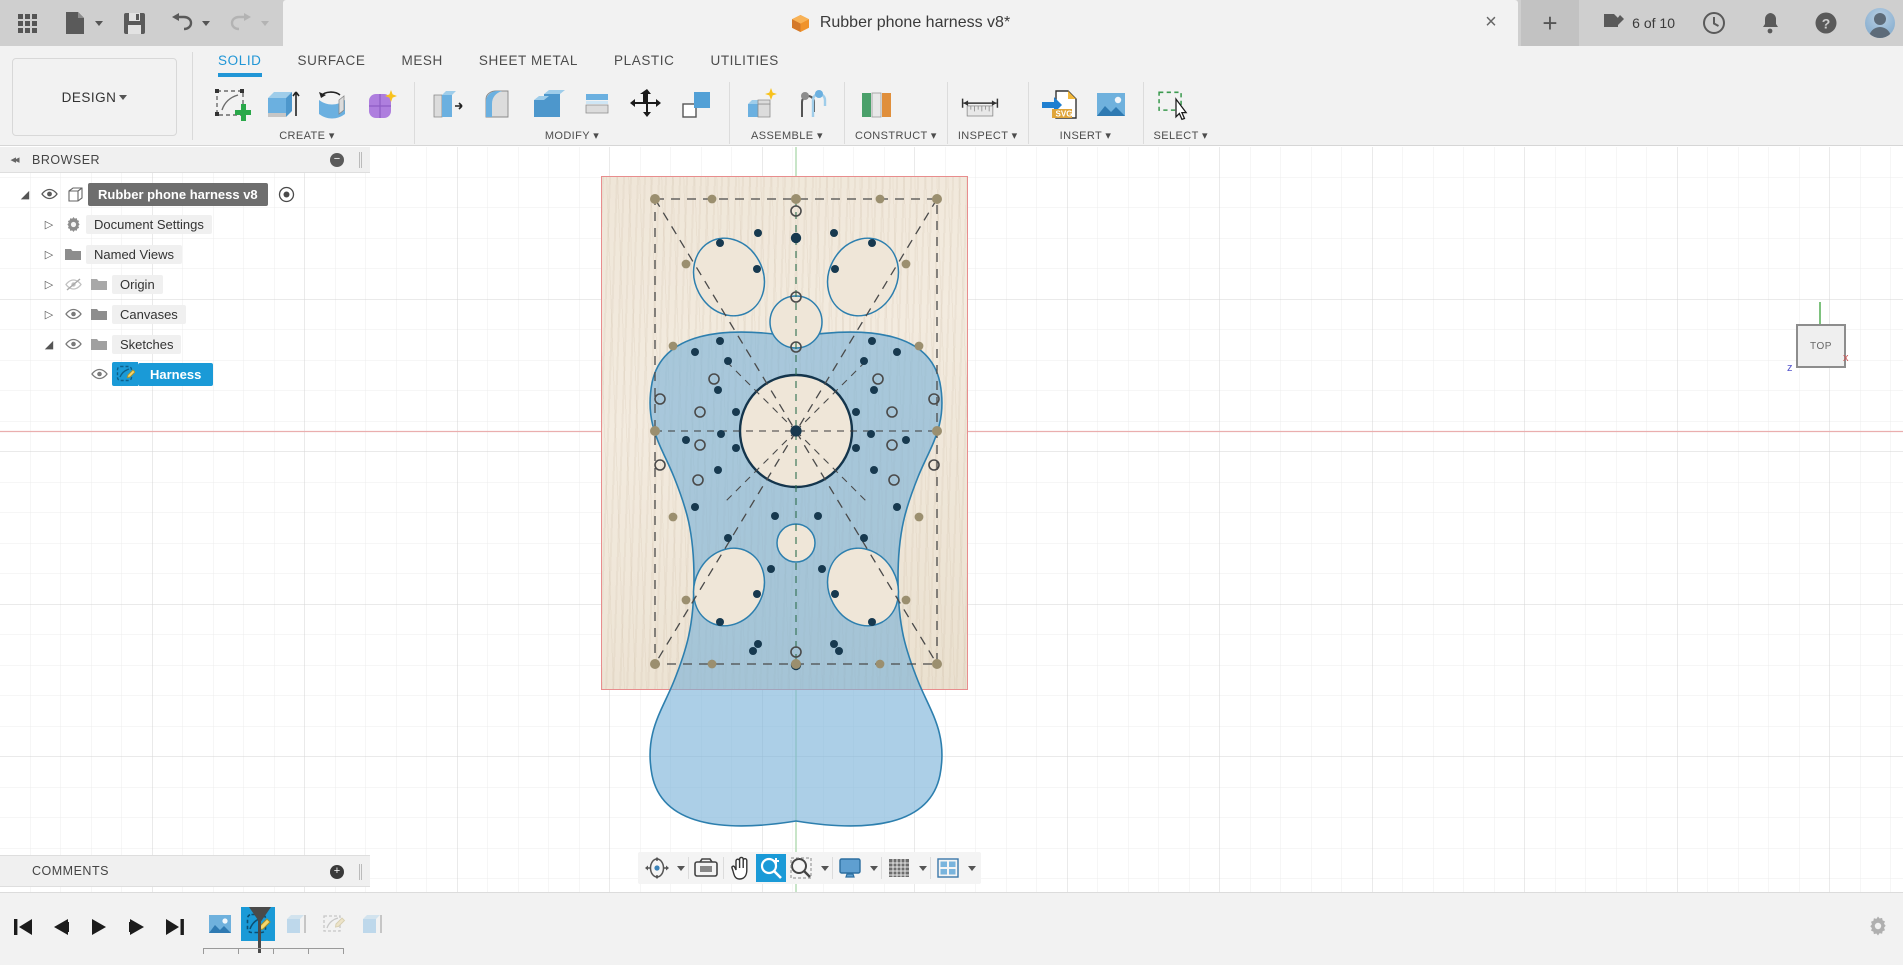 The image size is (1903, 965). What do you see at coordinates (706, 868) in the screenshot?
I see `look-at-icon` at bounding box center [706, 868].